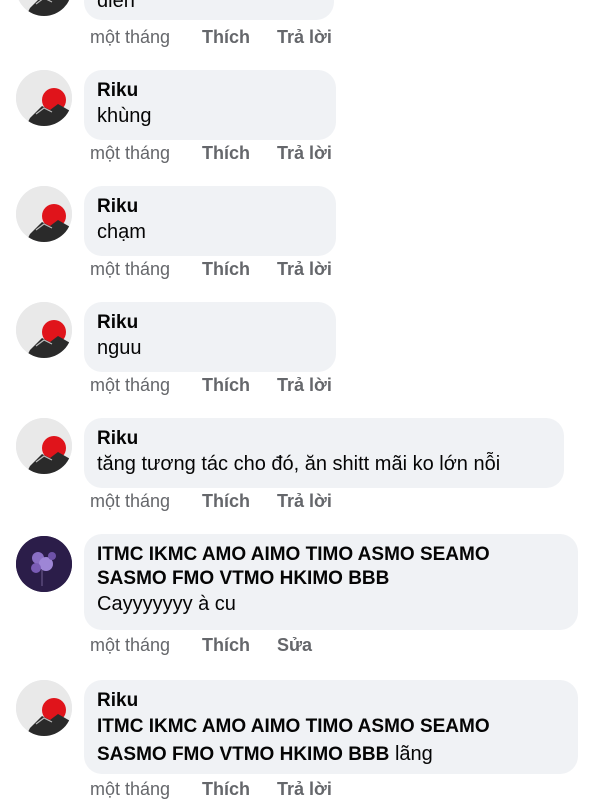 The height and width of the screenshot is (800, 600). What do you see at coordinates (330, 579) in the screenshot?
I see `comment-author-line2: SASMO FMO VTMO HKIMO BBB` at bounding box center [330, 579].